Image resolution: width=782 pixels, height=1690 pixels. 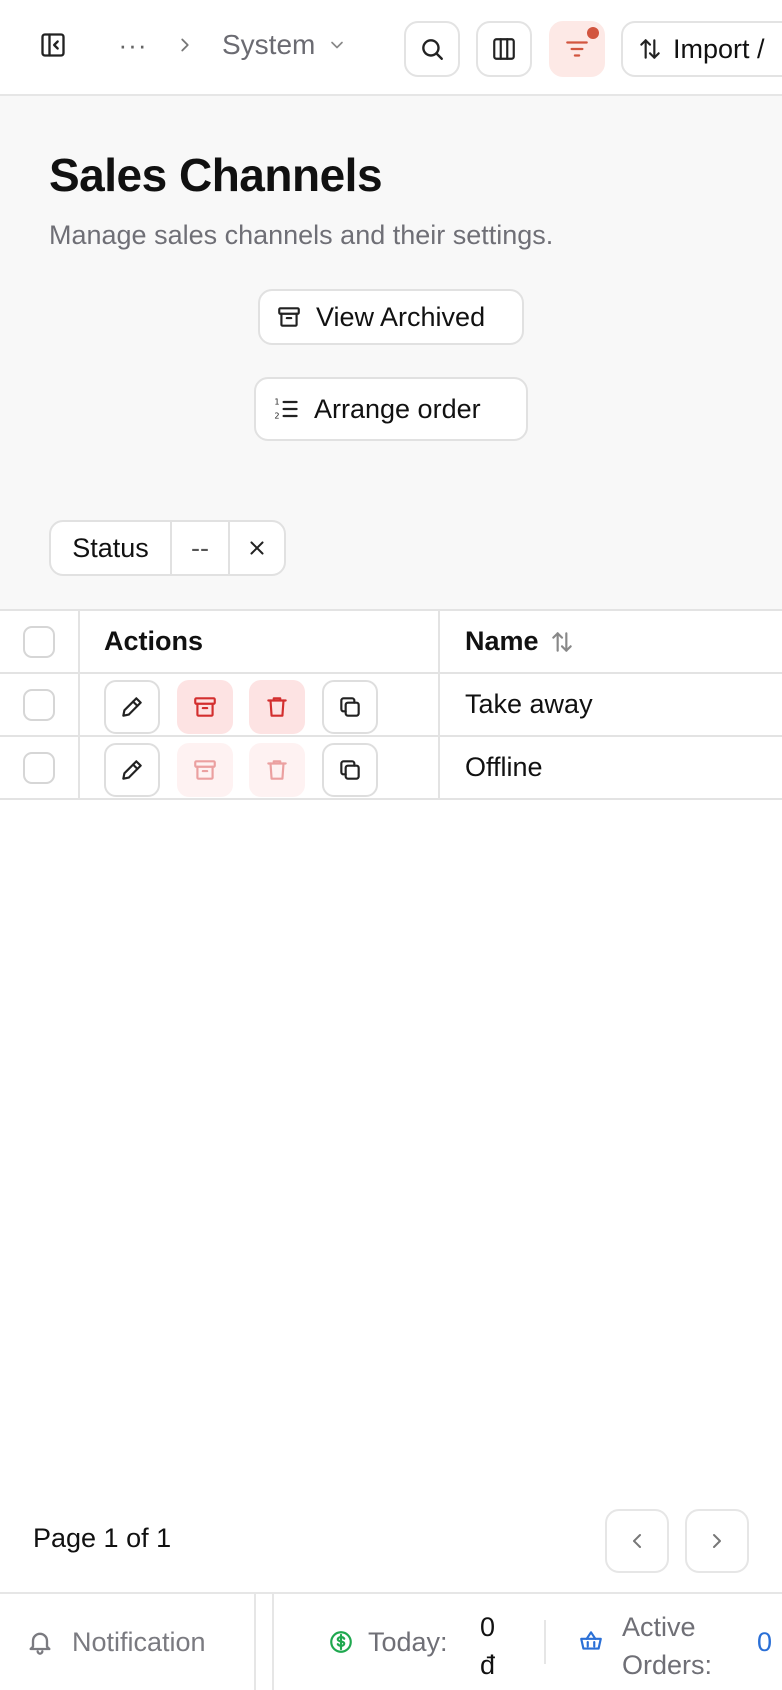 What do you see at coordinates (504, 767) in the screenshot?
I see `row-name-cell: Offline` at bounding box center [504, 767].